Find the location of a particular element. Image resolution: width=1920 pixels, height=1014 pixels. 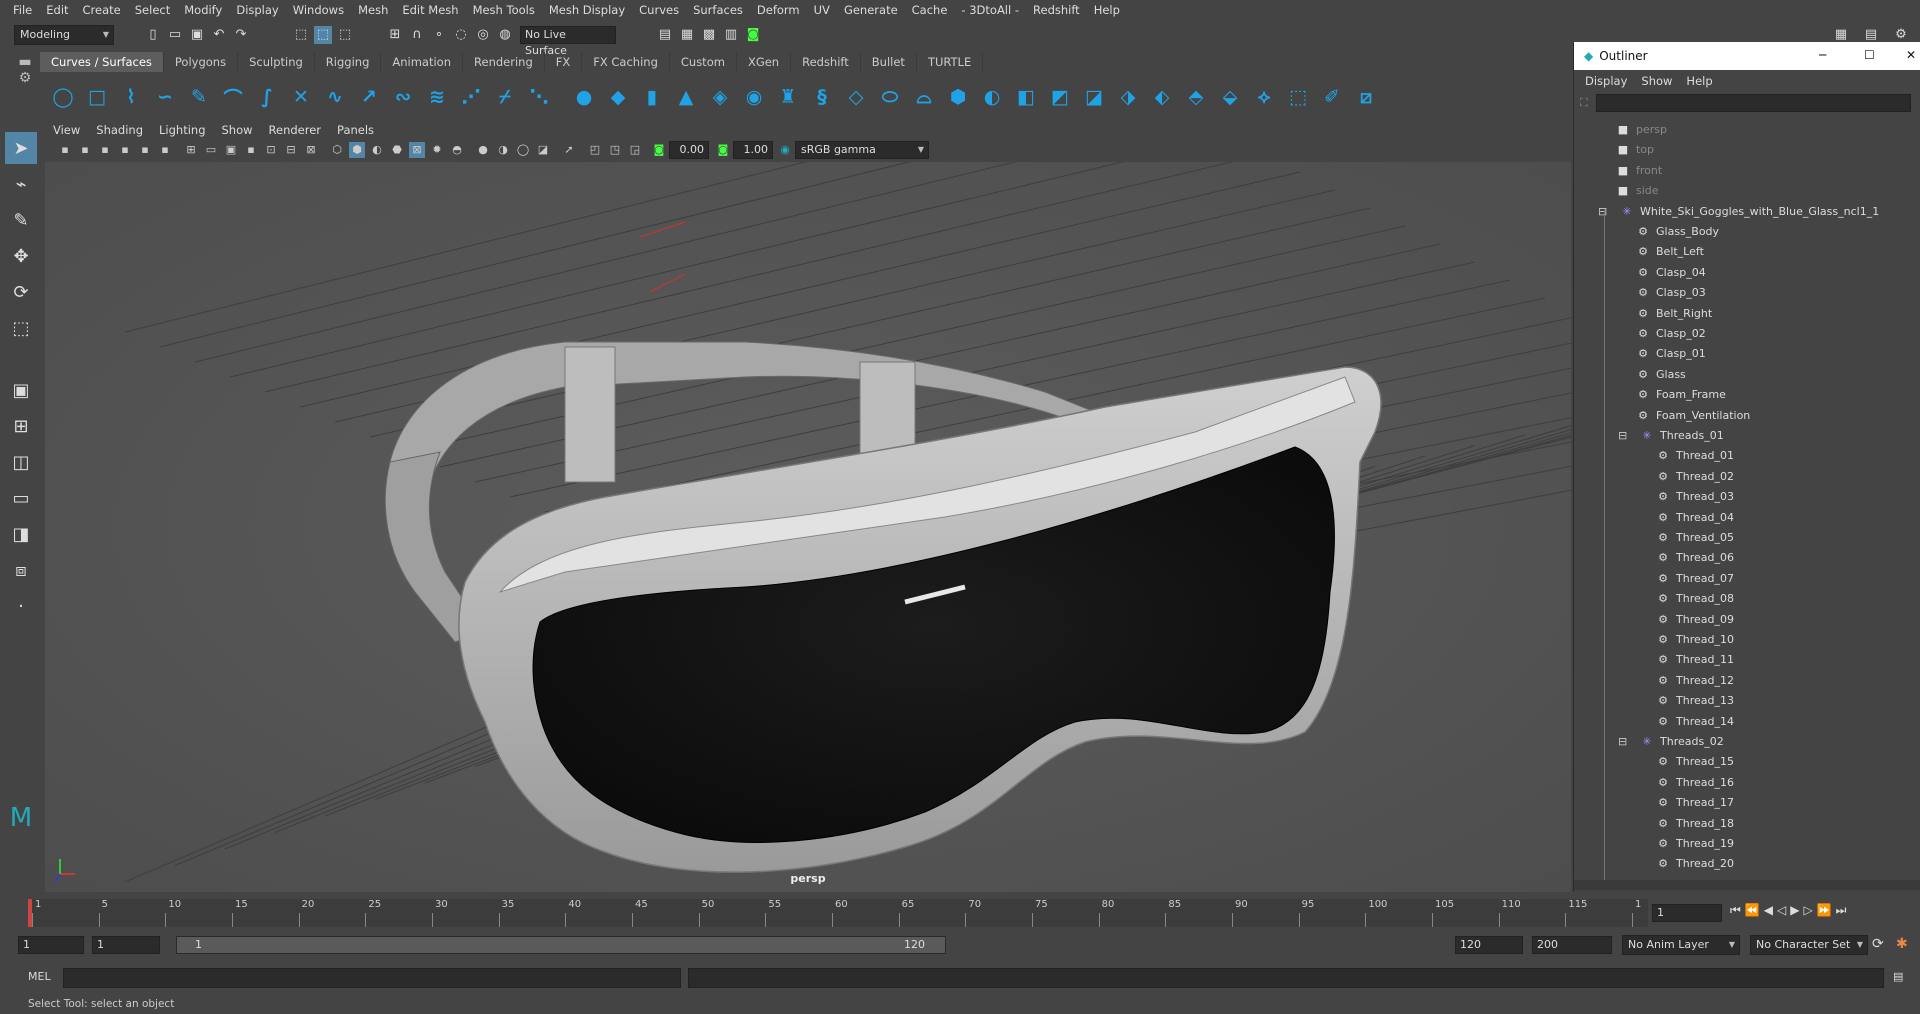

planar-icon: ◇ is located at coordinates (856, 97).